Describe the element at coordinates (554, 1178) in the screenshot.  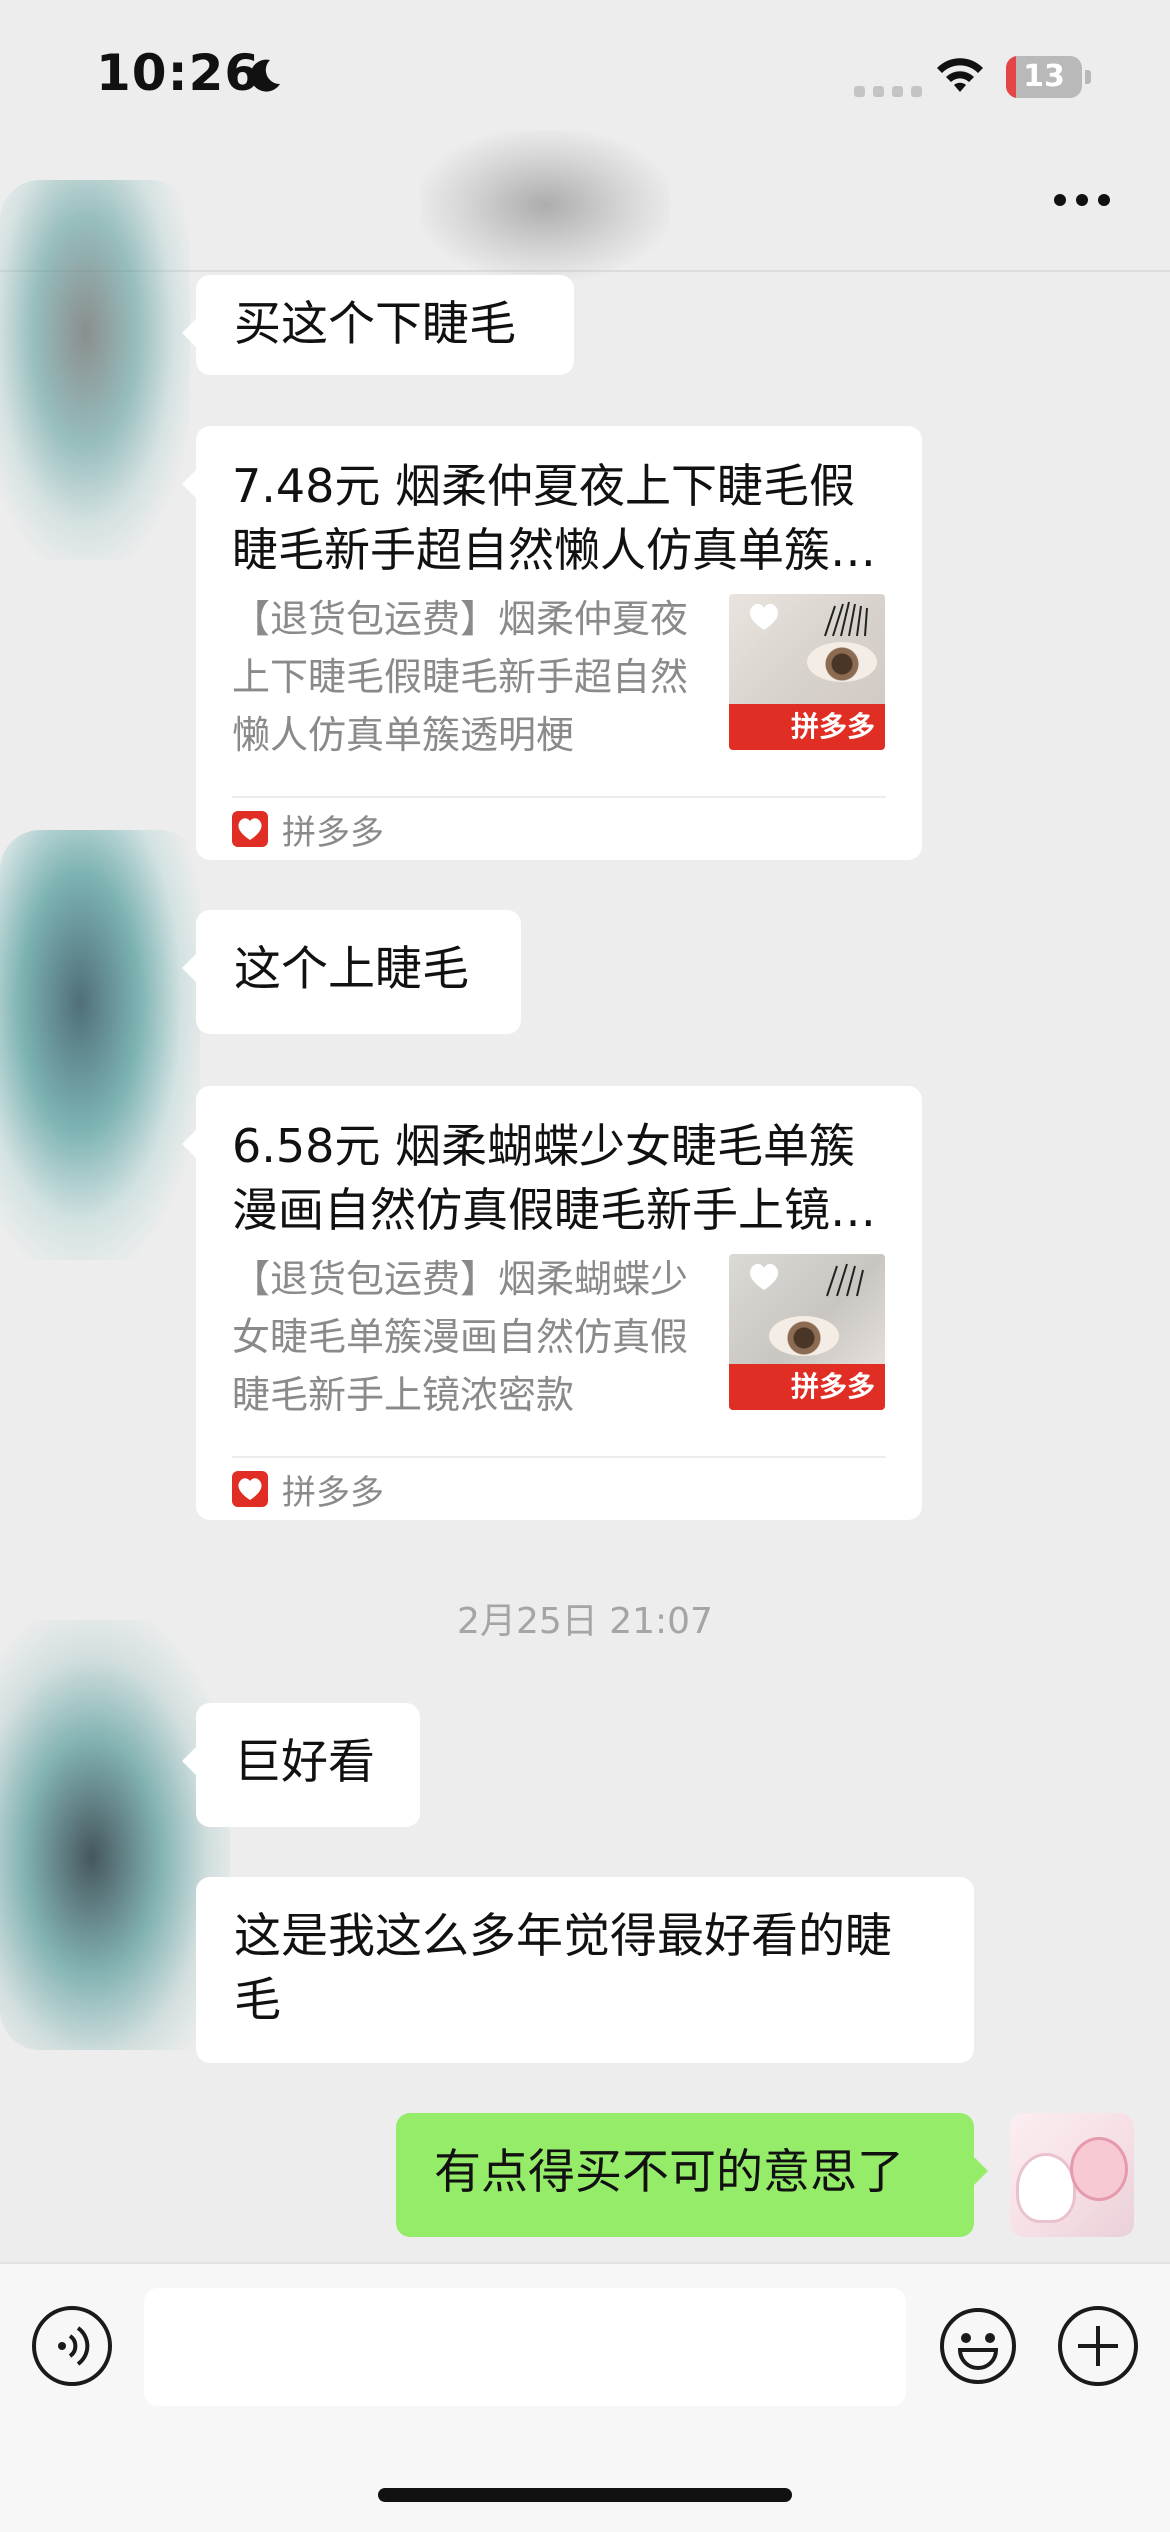
I see `product-title: 6.58元 烟柔蝴蝶少女睫毛单簇漫画自然仿真假睫毛新手上镜浓密` at that location.